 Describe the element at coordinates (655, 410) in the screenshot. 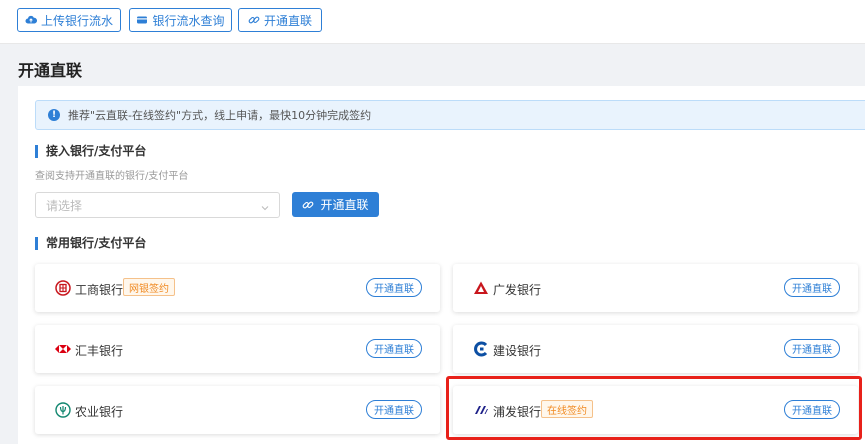

I see `bank-card-spdb: 浦发银行 在线签约 开通直联` at that location.